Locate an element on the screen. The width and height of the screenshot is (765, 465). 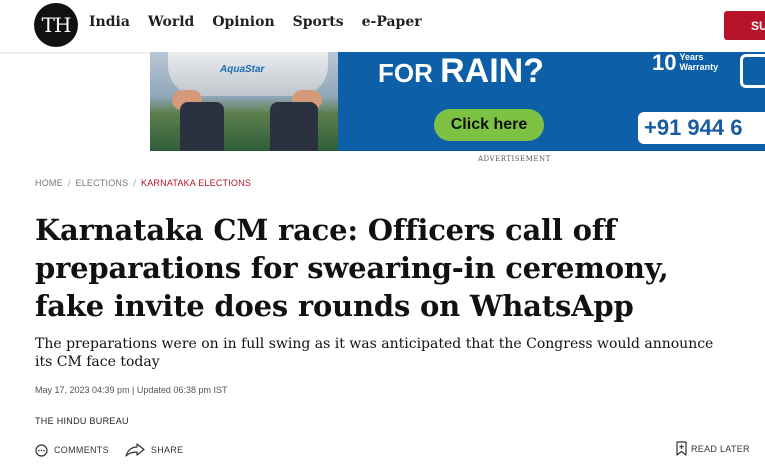
ad-click-here-button: Click here is located at coordinates (489, 125).